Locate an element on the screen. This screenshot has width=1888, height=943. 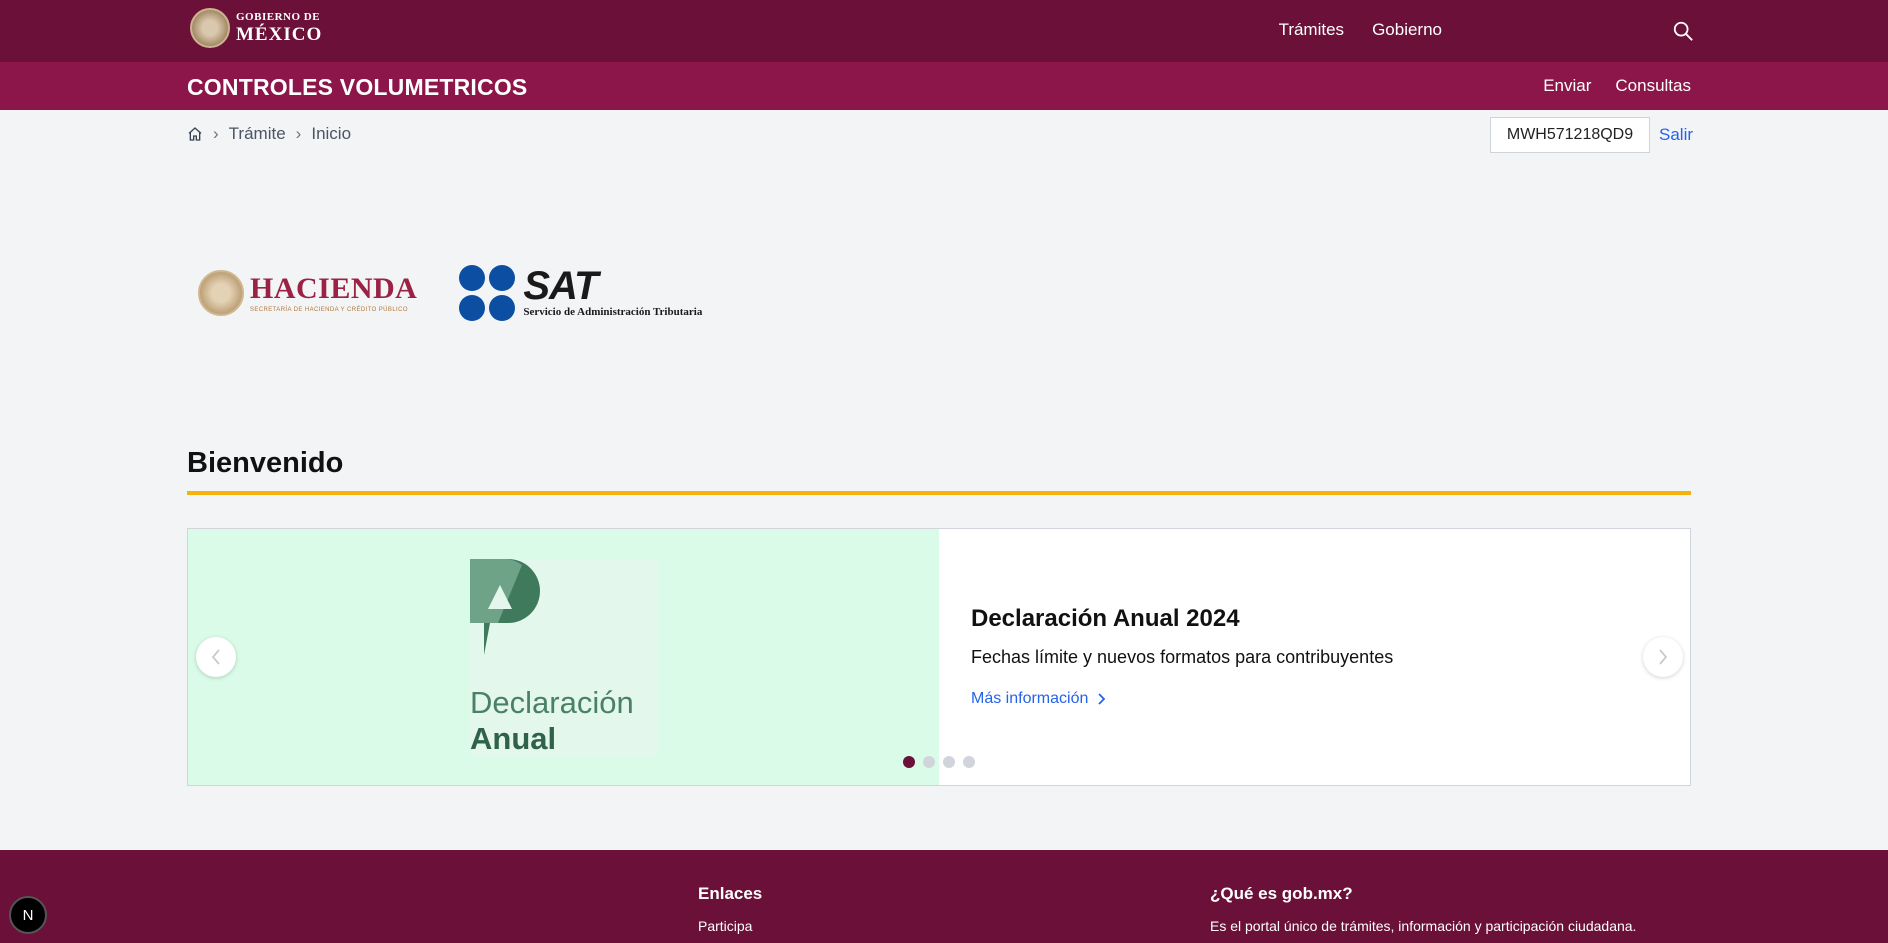
breadcrumb-tramite: Trámite is located at coordinates (257, 134).